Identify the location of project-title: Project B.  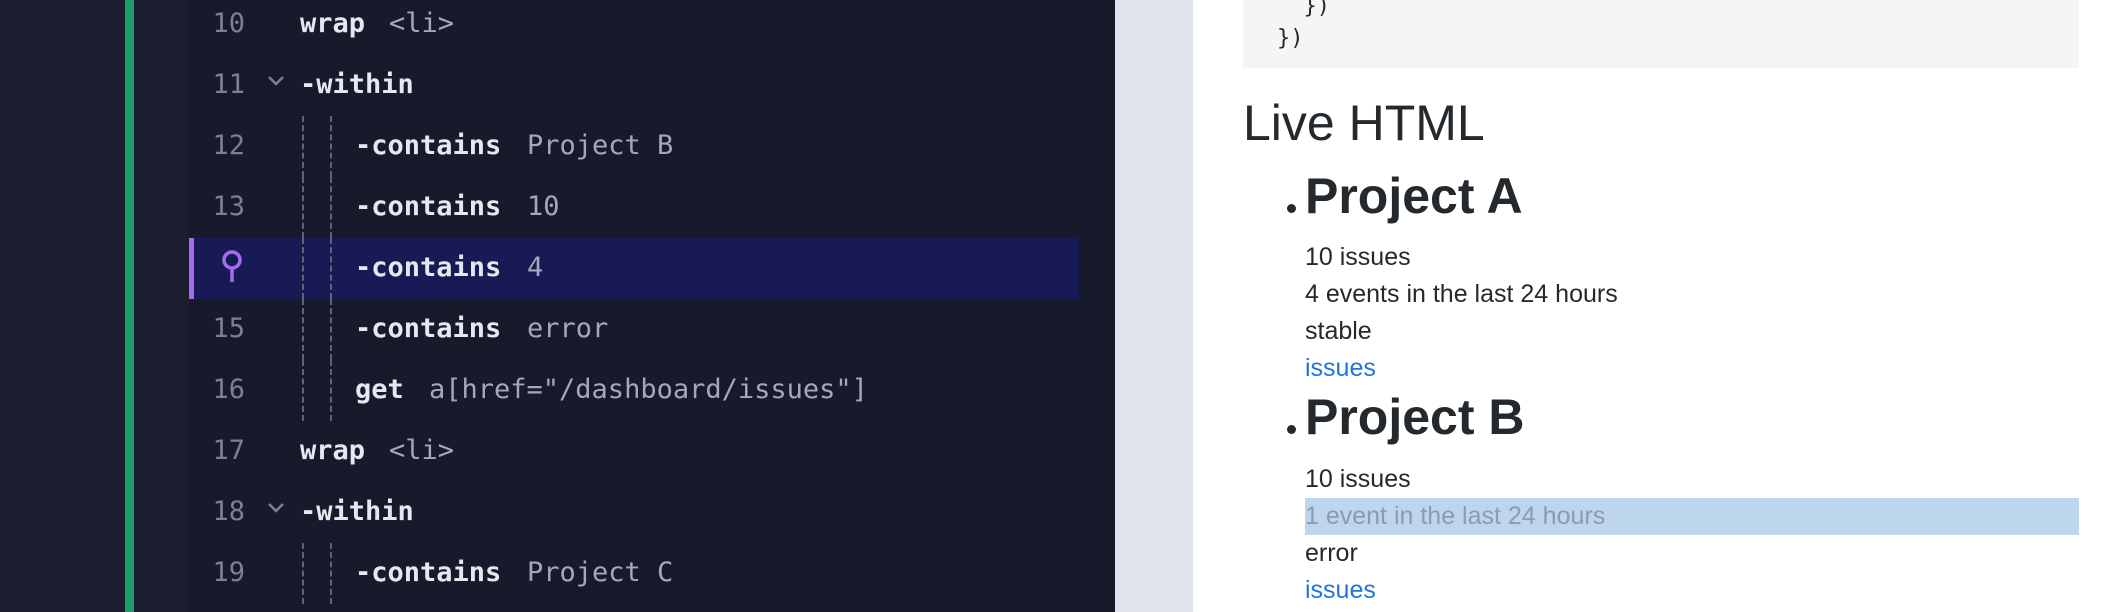
(1415, 417).